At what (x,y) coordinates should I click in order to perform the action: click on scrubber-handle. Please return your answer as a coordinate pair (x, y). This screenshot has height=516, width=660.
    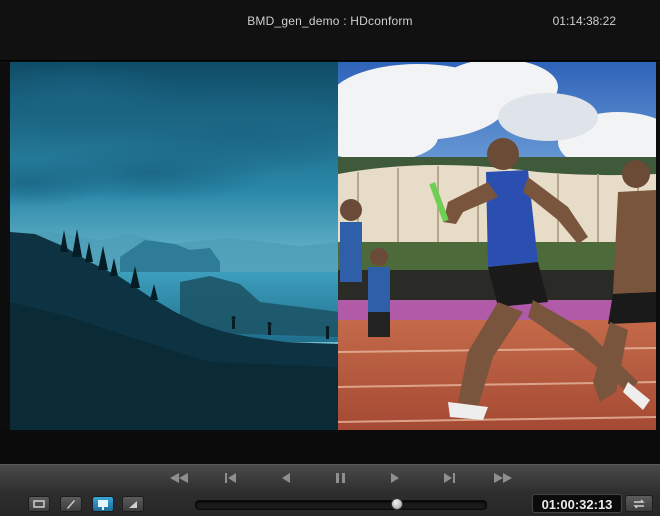
    Looking at the image, I should click on (396, 504).